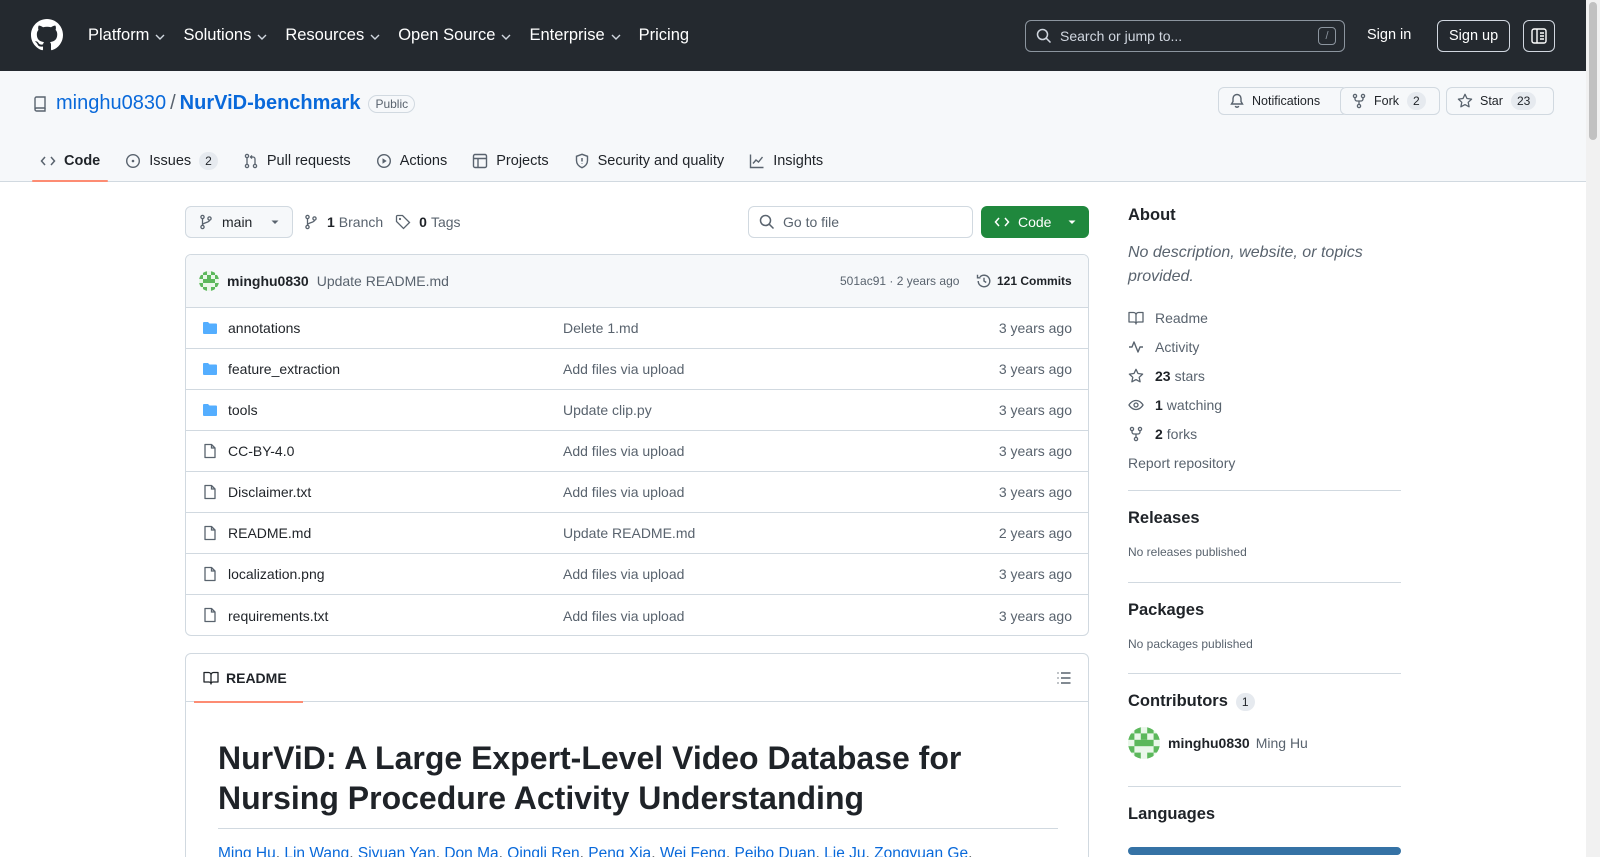 The image size is (1600, 857). I want to click on notifications-button: Notifications, so click(1283, 101).